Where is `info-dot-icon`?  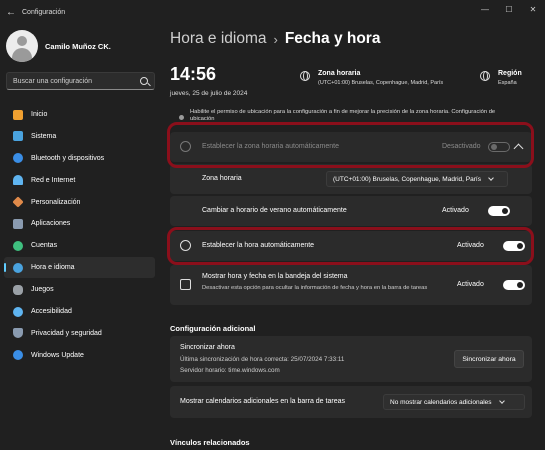
info-dot-icon is located at coordinates (181, 117).